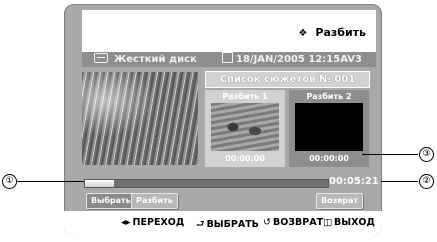  Describe the element at coordinates (349, 222) in the screenshot. I see `nav-exit: ◫ ВЫХОД` at that location.